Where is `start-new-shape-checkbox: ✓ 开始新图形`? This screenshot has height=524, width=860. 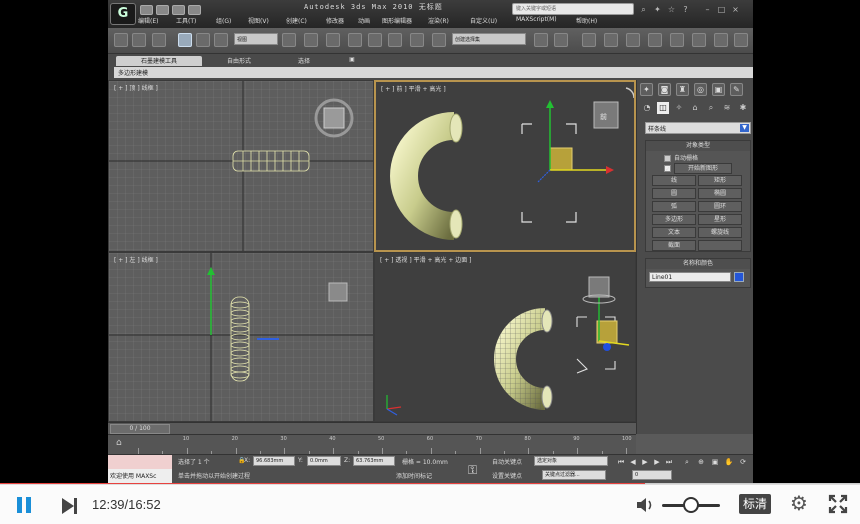 start-new-shape-checkbox: ✓ 开始新图形 is located at coordinates (698, 168).